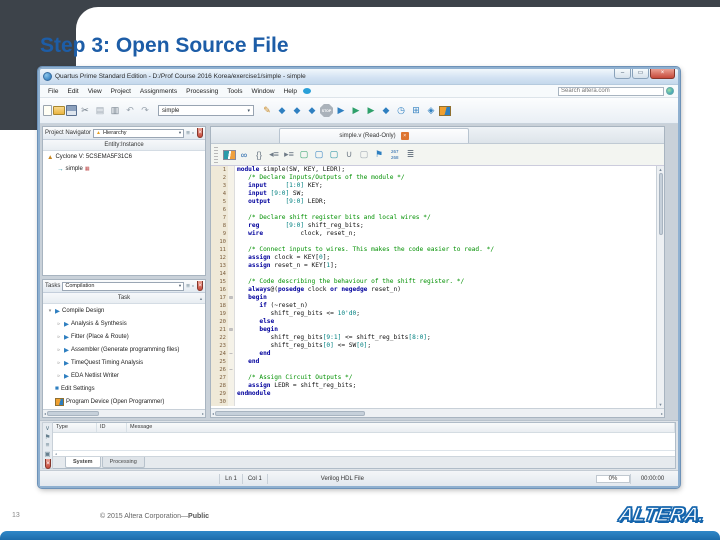 The image size is (720, 540). I want to click on menu-window: Window, so click(262, 91).